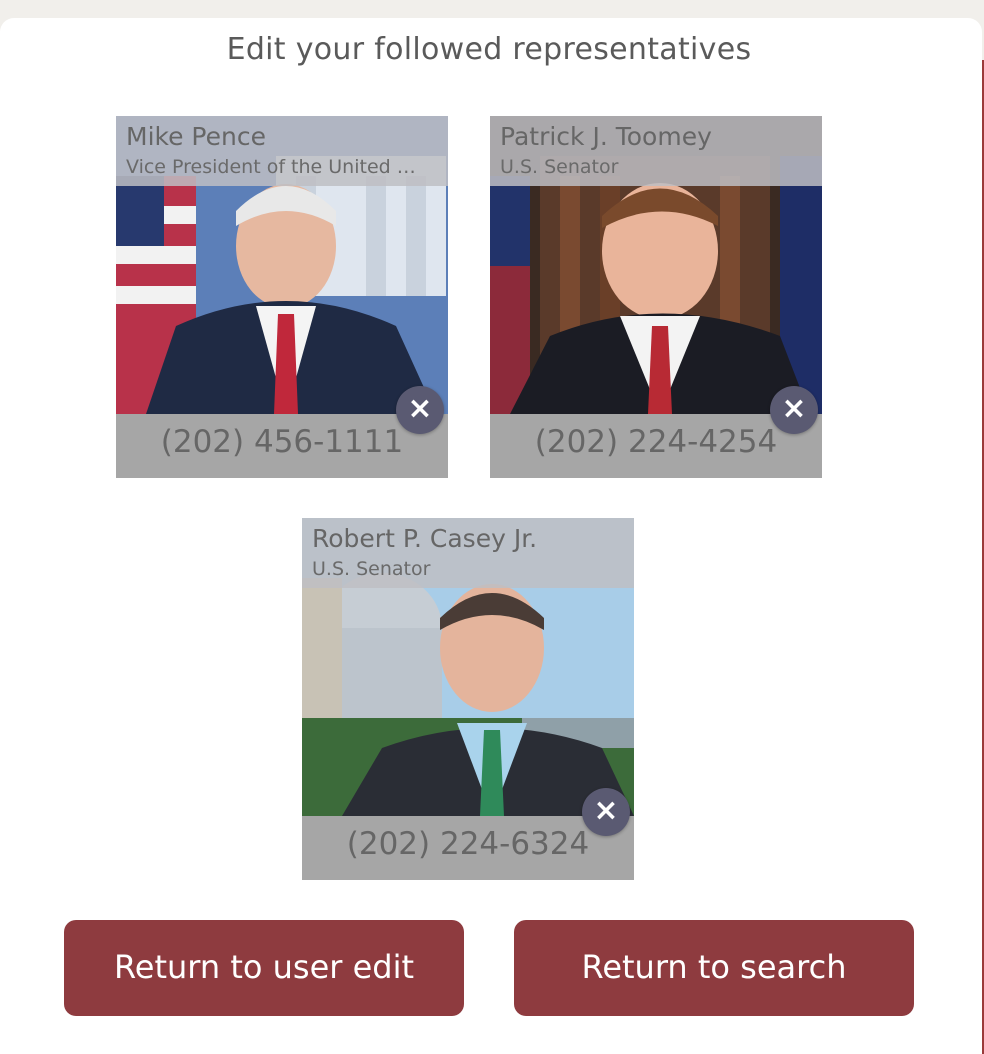 Image resolution: width=984 pixels, height=1054 pixels. I want to click on page-title: Edit your followed representatives, so click(489, 49).